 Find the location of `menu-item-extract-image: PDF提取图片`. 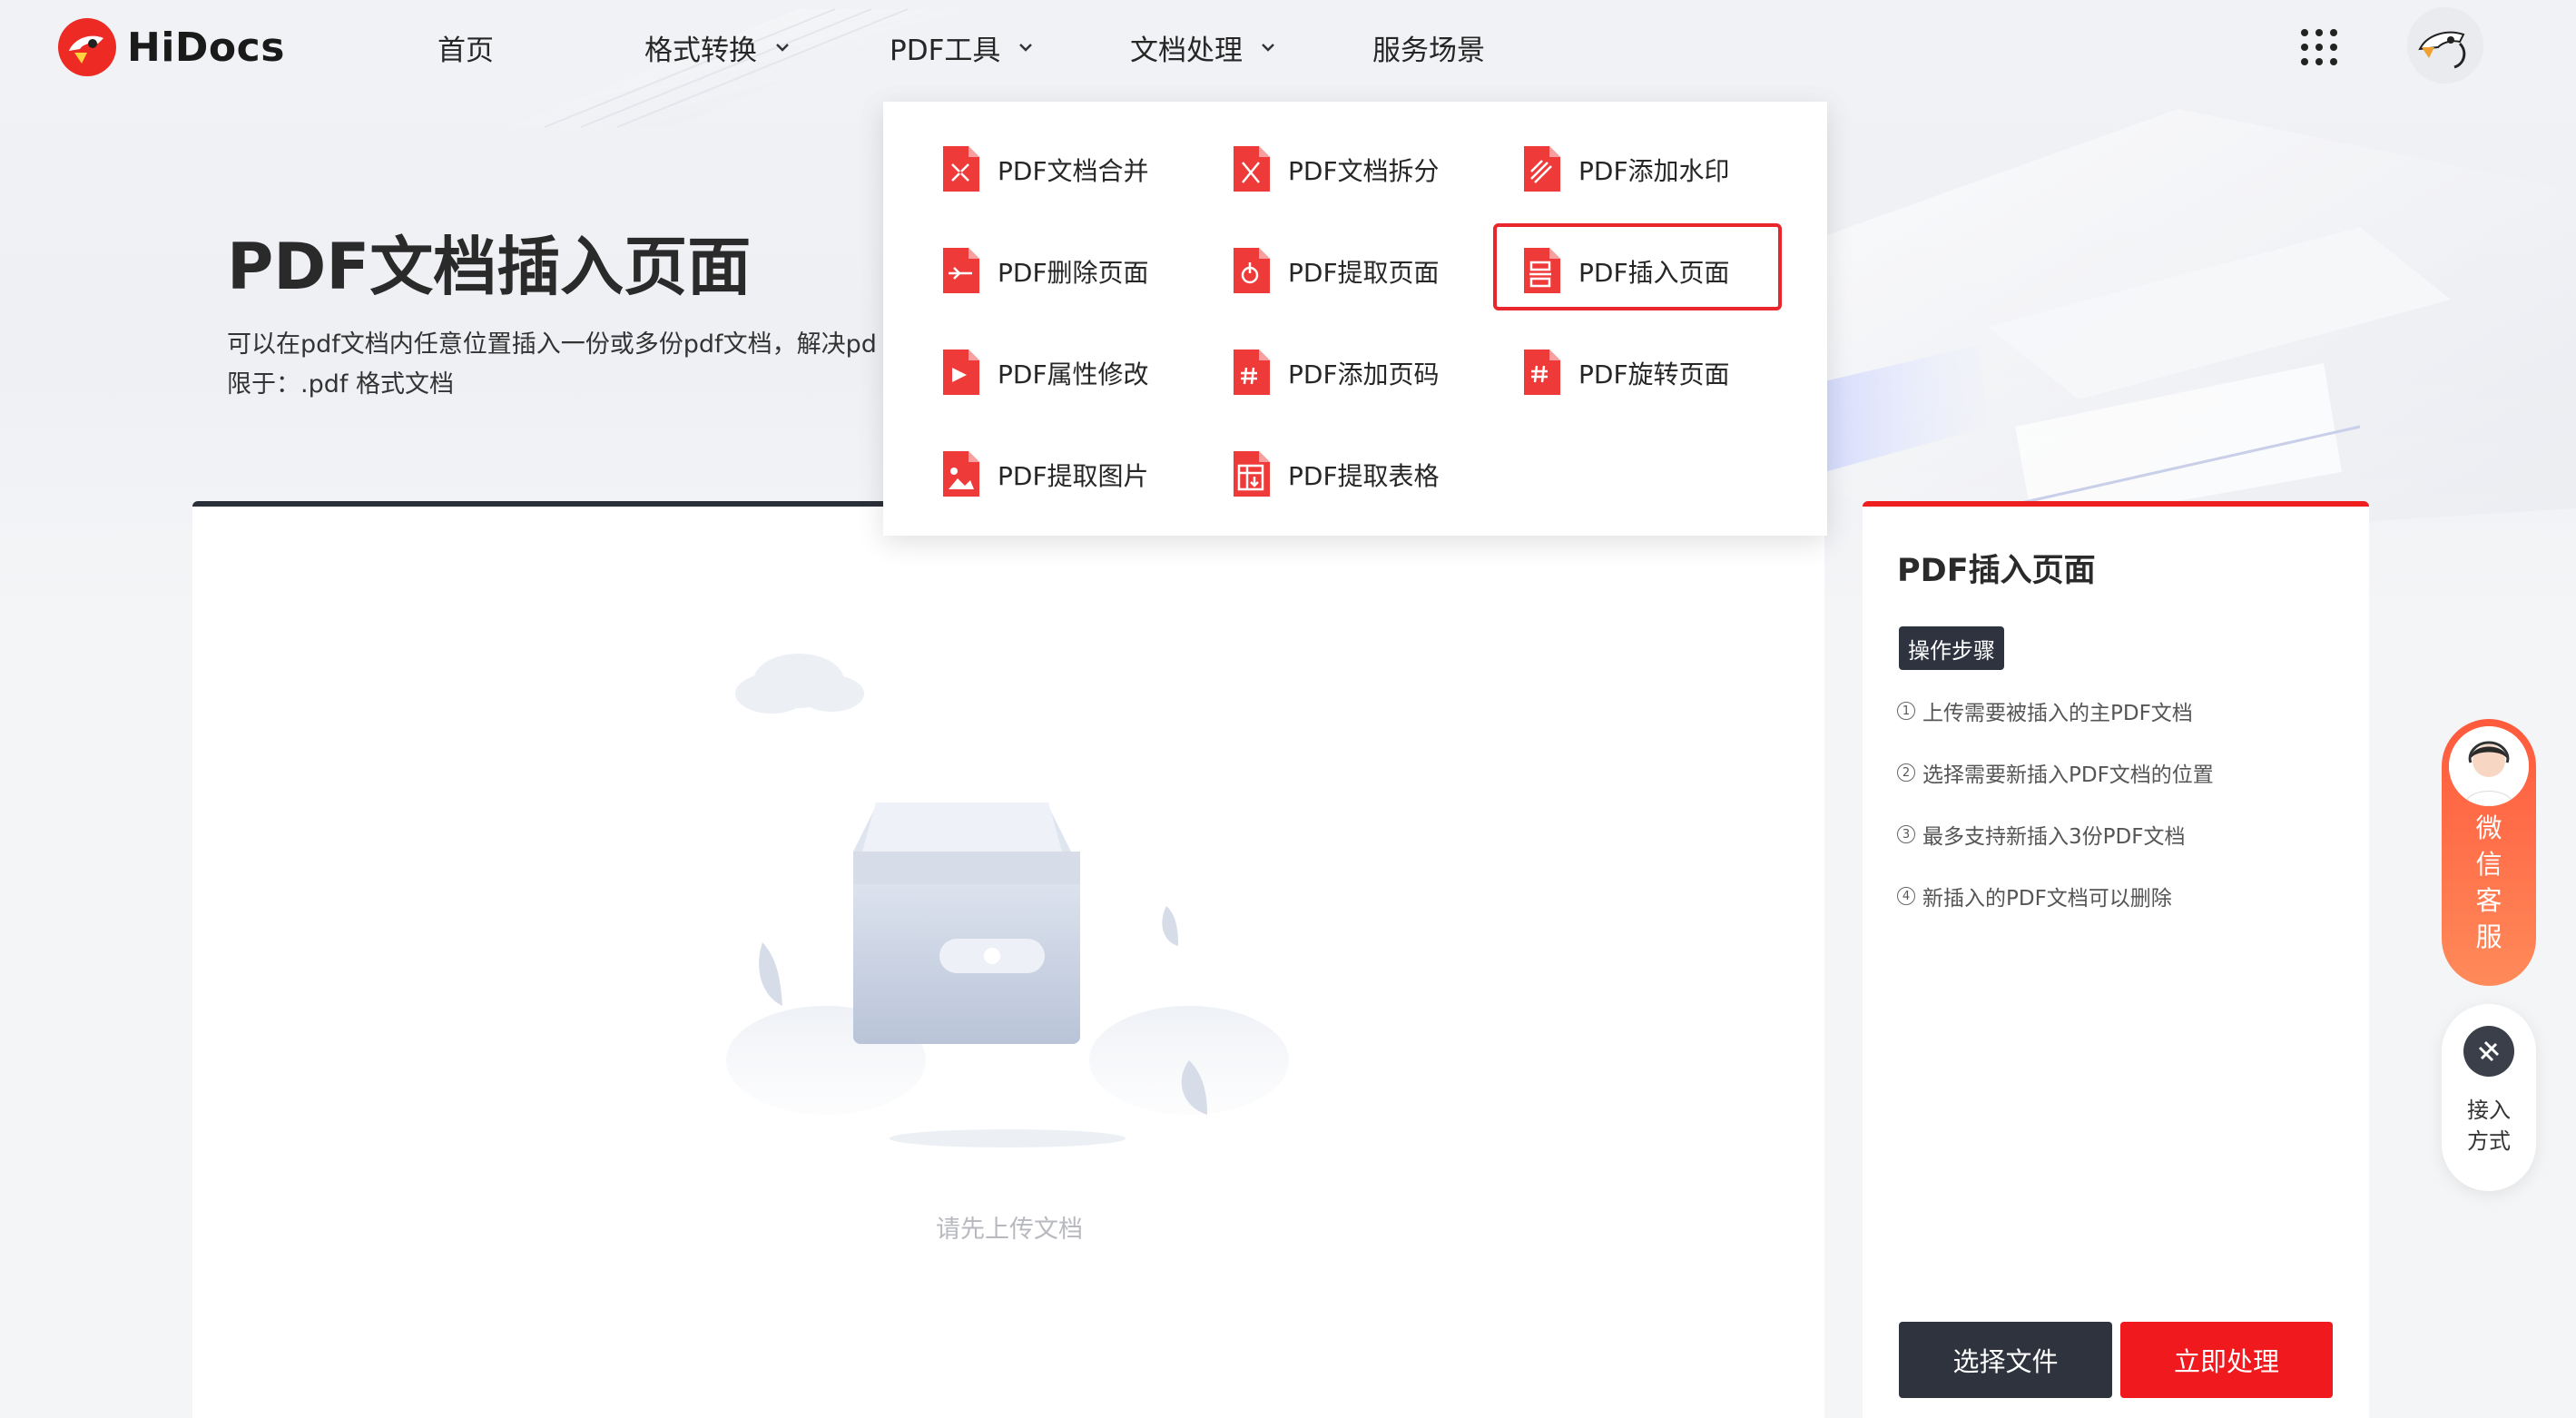

menu-item-extract-image: PDF提取图片 is located at coordinates (1044, 475).